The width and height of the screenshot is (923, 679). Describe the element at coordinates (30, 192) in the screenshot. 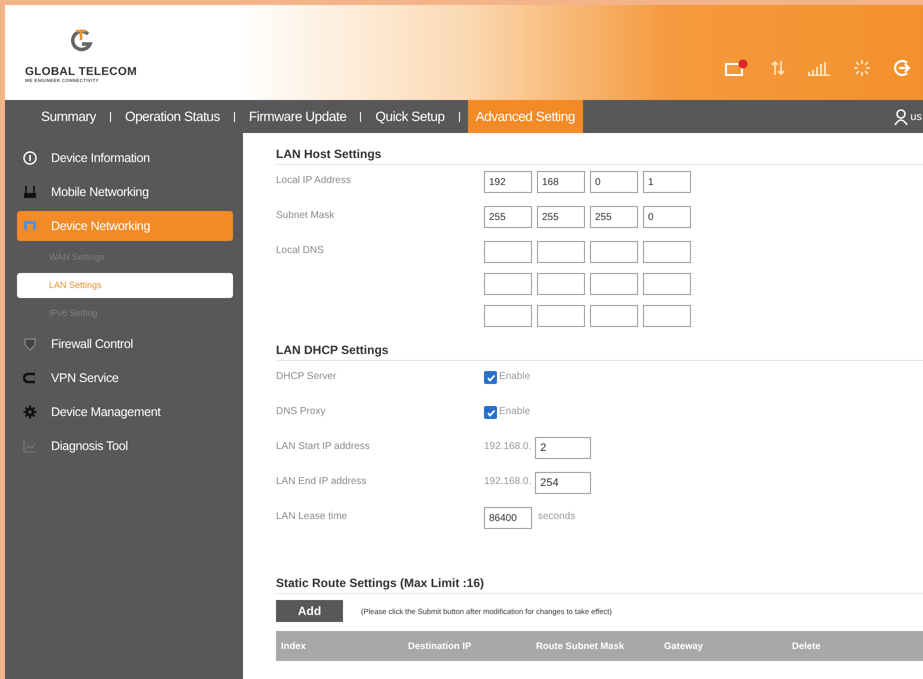

I see `router-icon` at that location.